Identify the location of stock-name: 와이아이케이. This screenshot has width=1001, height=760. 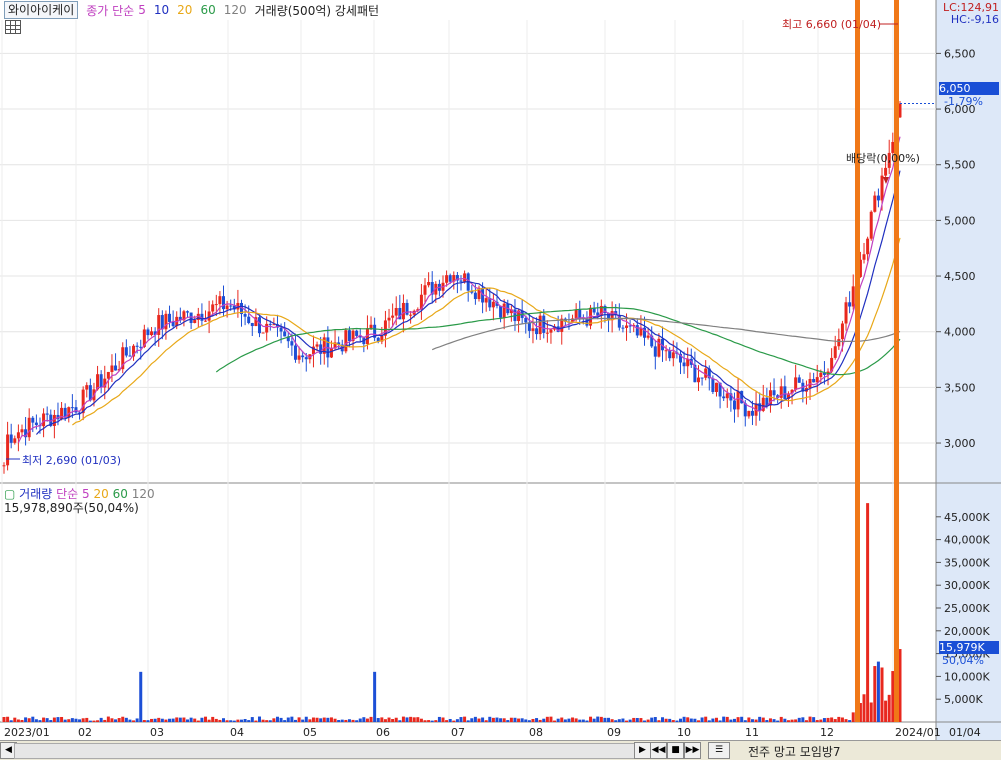
(41, 10).